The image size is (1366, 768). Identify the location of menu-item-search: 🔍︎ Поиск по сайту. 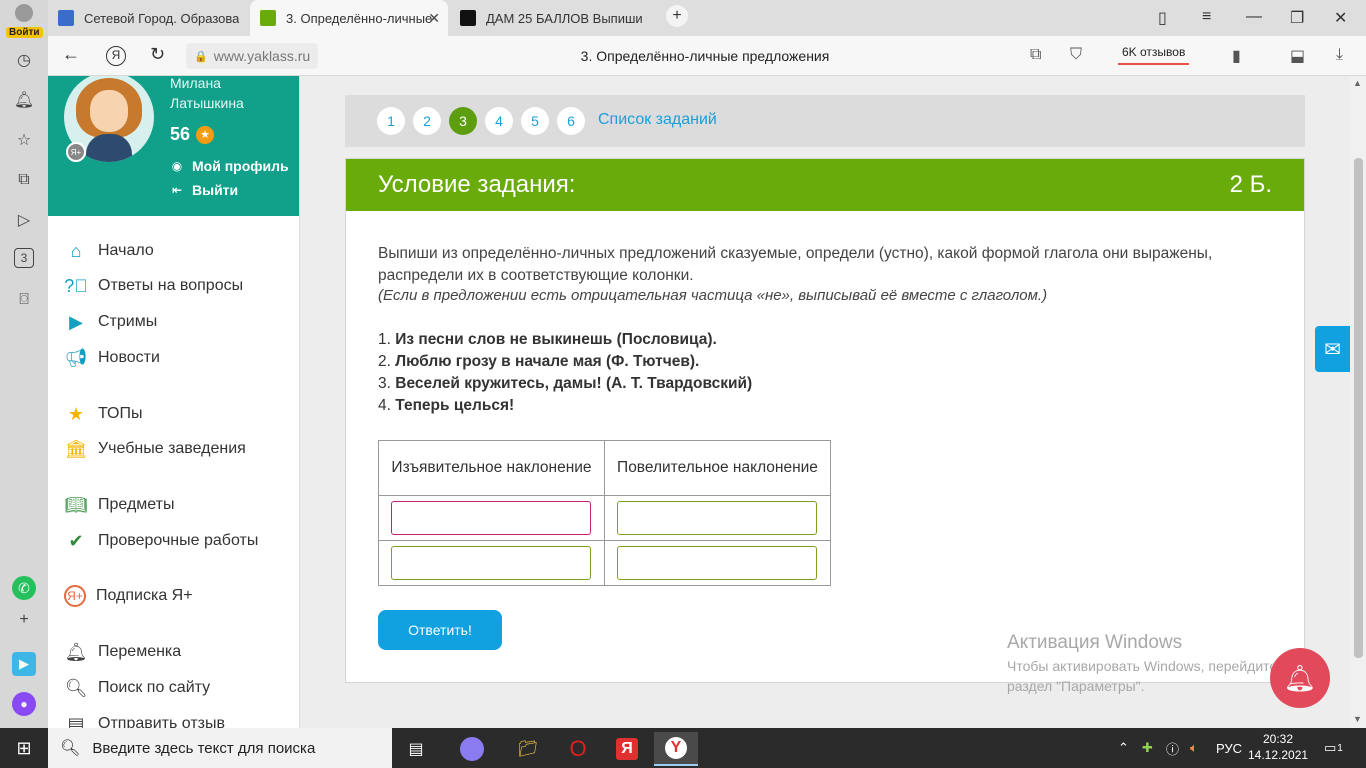
(137, 688).